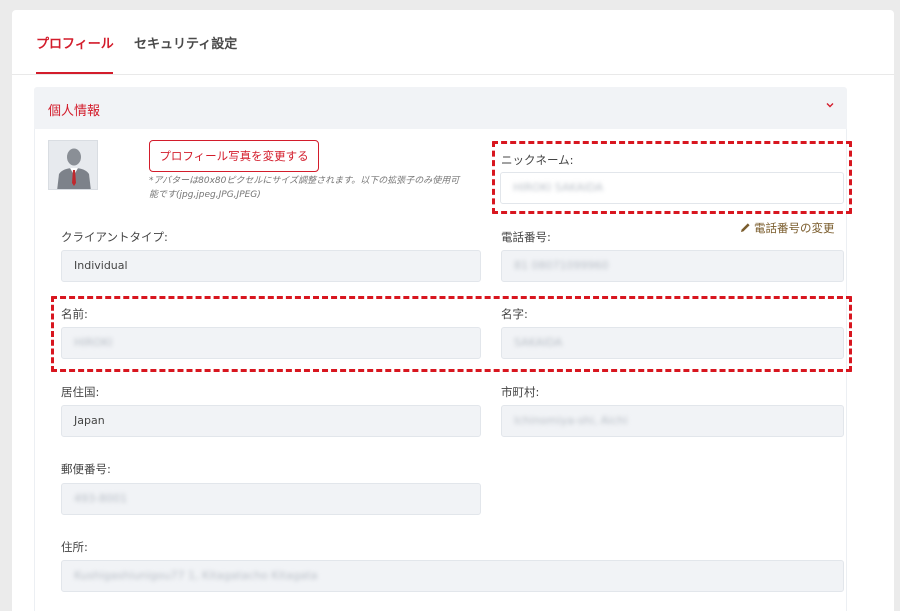 This screenshot has height=611, width=900. What do you see at coordinates (561, 265) in the screenshot?
I see `phone-value: 81 08071099960` at bounding box center [561, 265].